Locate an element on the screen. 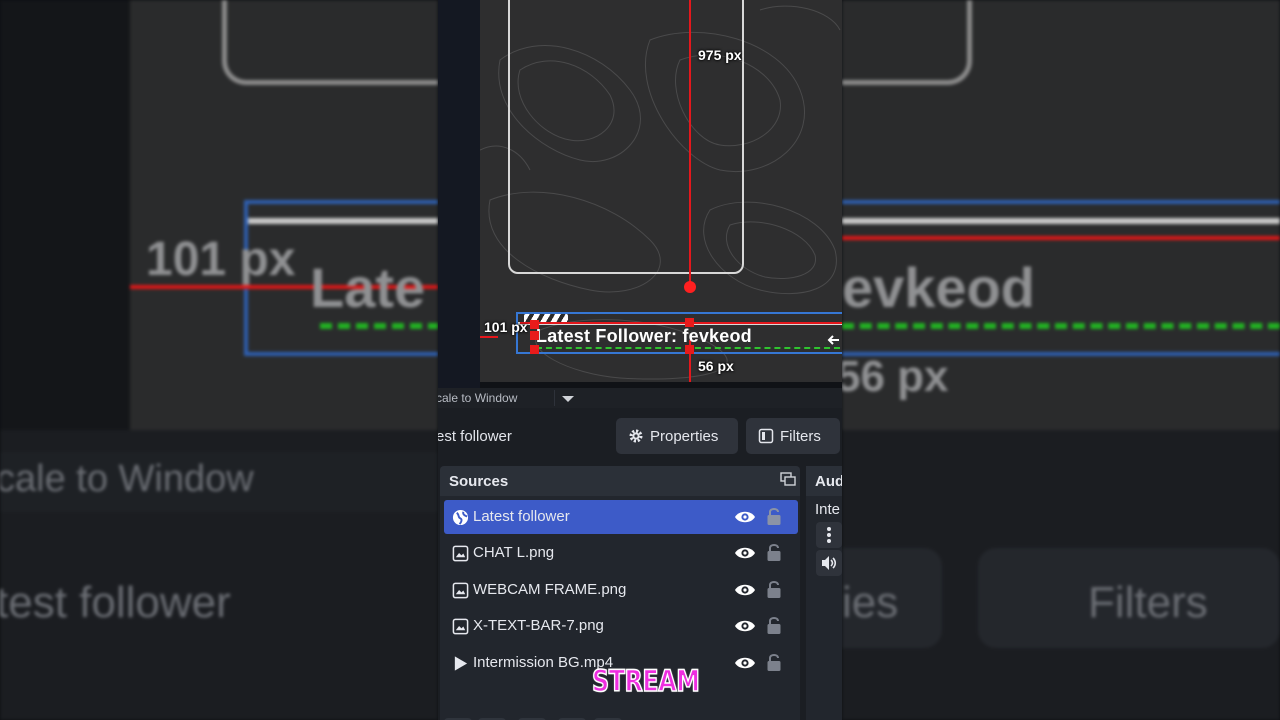  distance-label-top: 975 px is located at coordinates (720, 55).